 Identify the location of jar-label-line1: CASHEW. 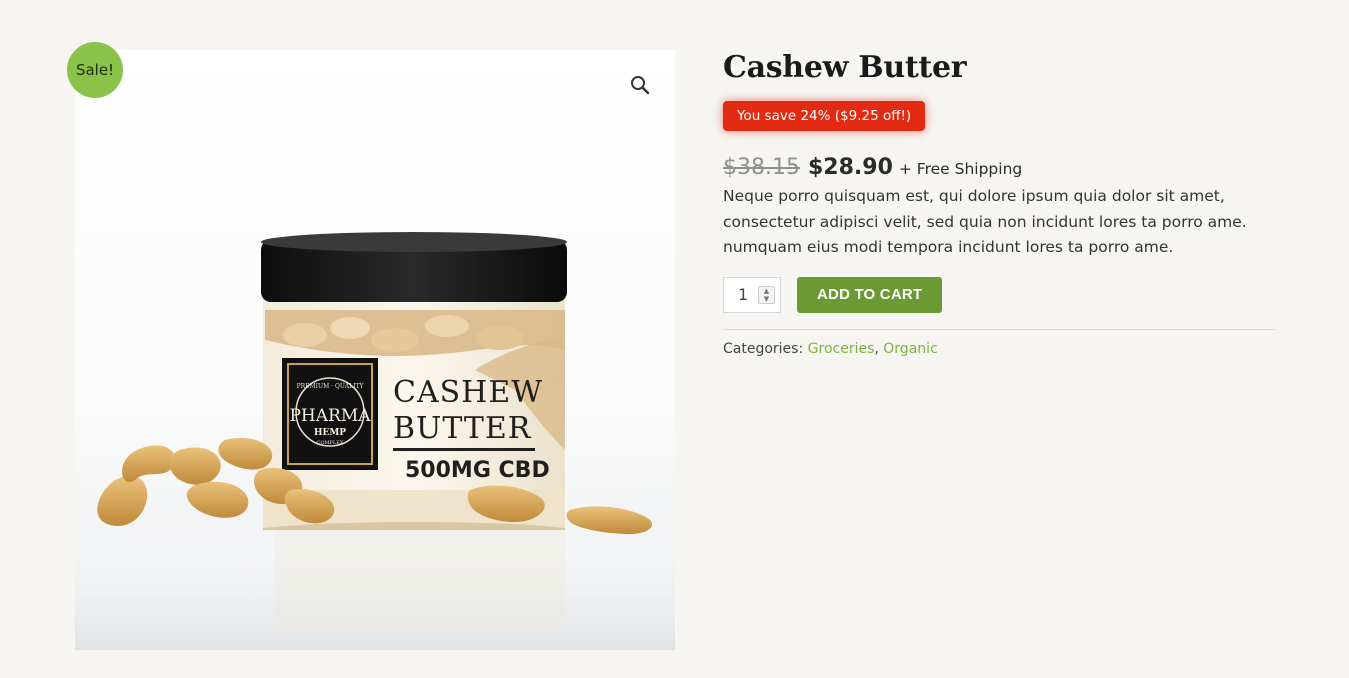
(468, 392).